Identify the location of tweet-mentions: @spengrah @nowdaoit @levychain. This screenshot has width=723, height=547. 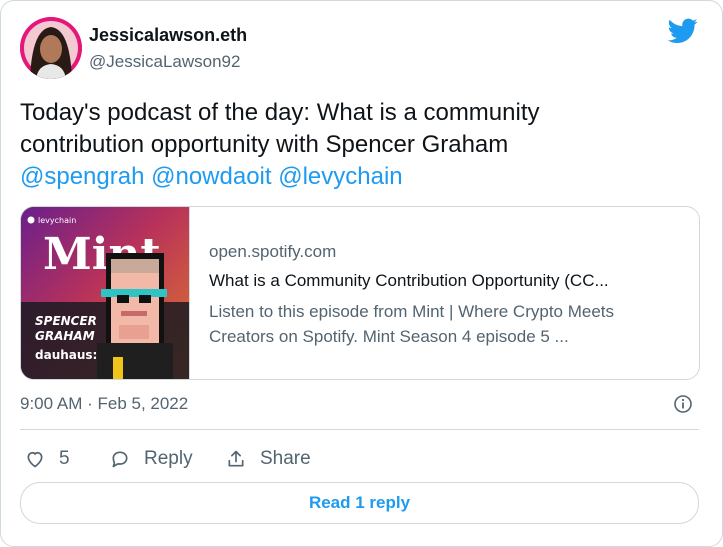
(360, 177).